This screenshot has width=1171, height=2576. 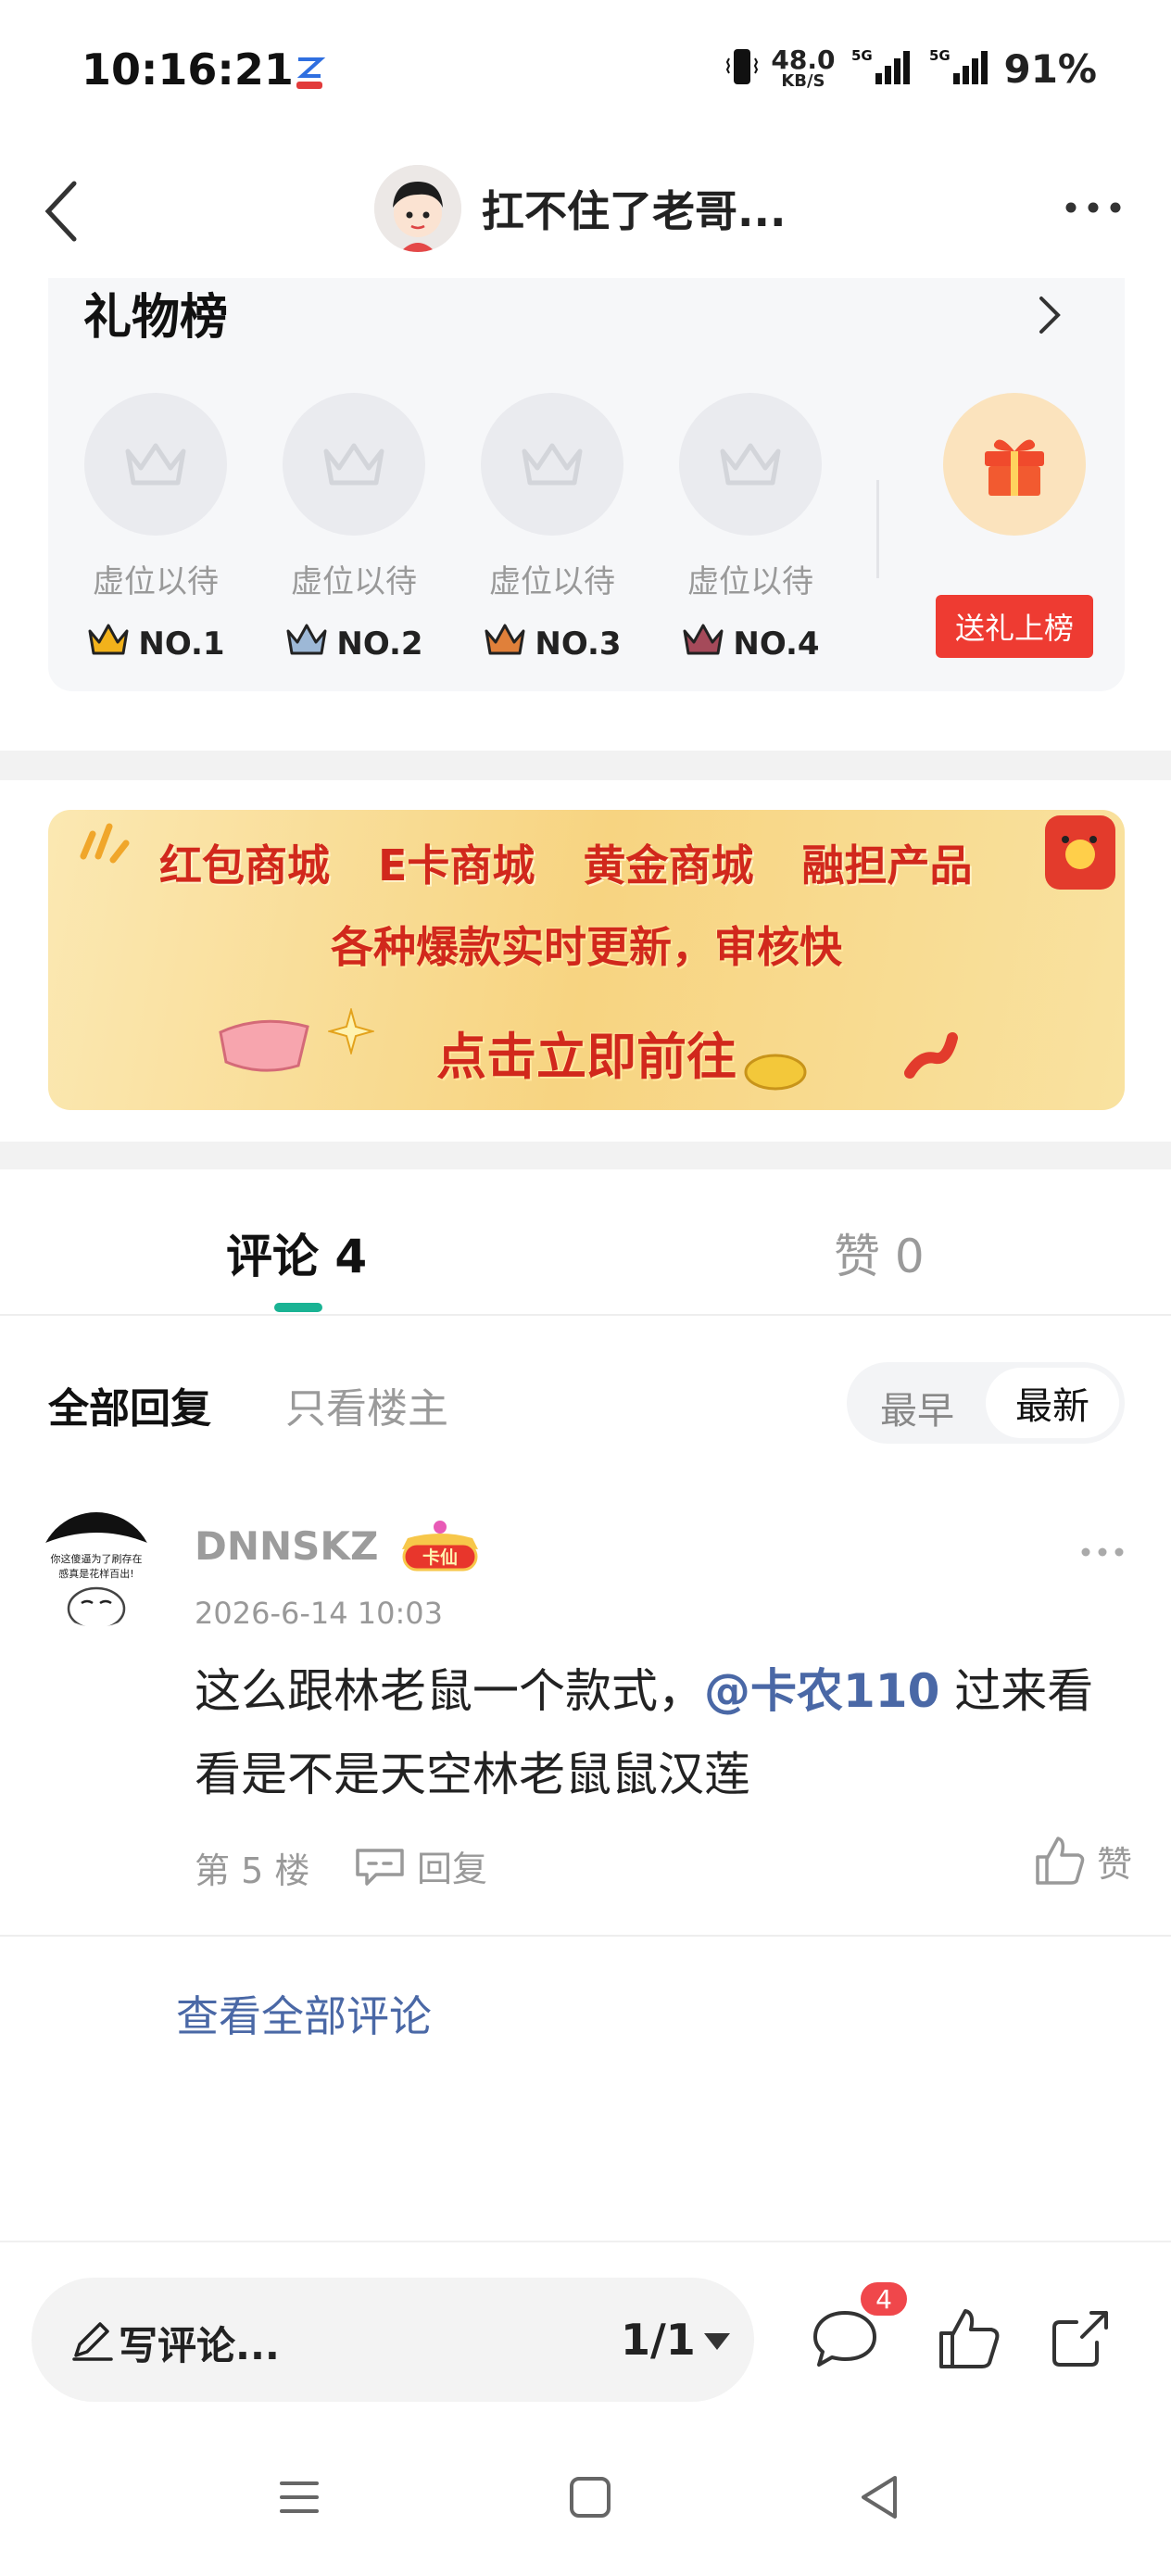 I want to click on banner-item: E卡商城, so click(x=457, y=865).